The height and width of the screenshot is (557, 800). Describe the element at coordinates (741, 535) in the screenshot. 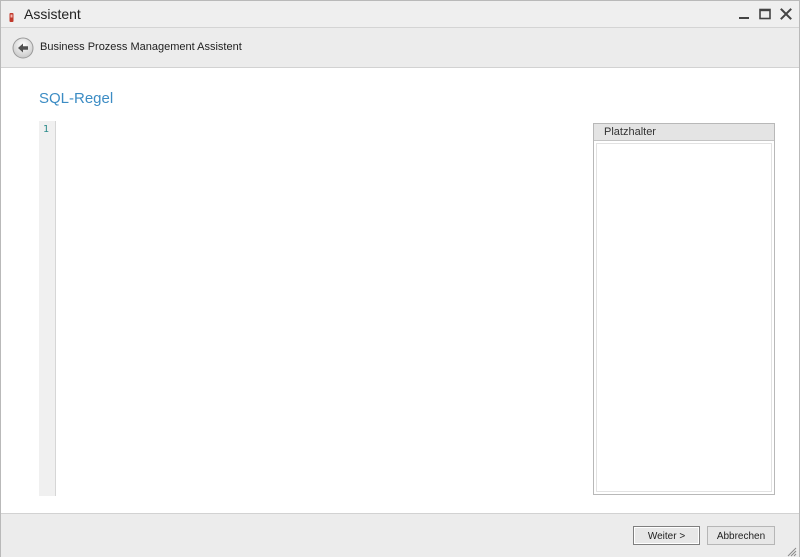

I see `cancel-button: Abbrechen` at that location.